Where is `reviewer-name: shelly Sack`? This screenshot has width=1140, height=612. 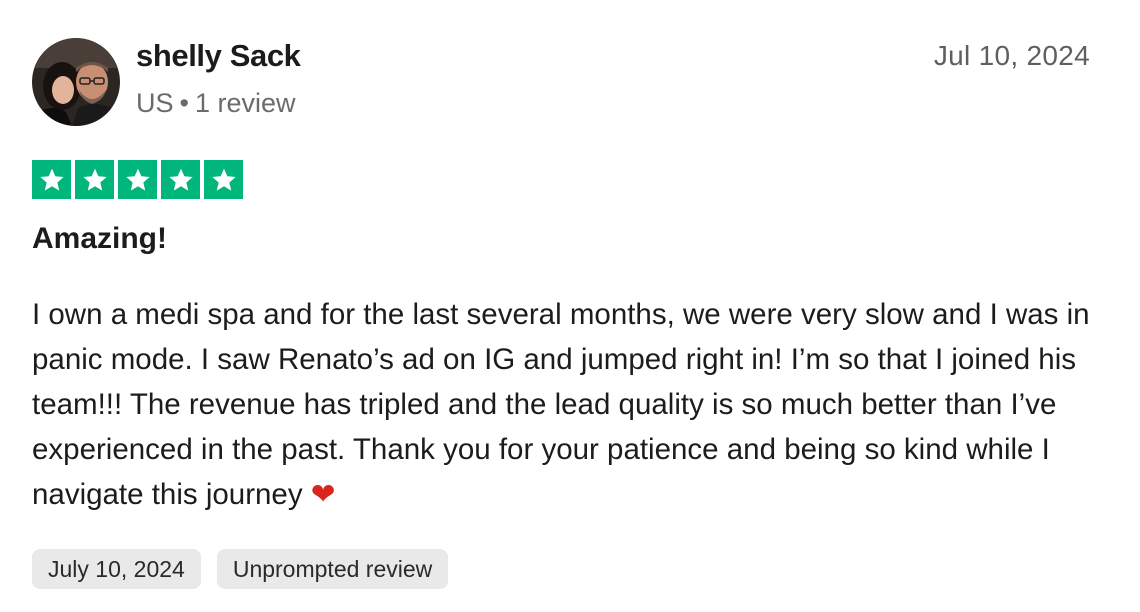 reviewer-name: shelly Sack is located at coordinates (218, 56).